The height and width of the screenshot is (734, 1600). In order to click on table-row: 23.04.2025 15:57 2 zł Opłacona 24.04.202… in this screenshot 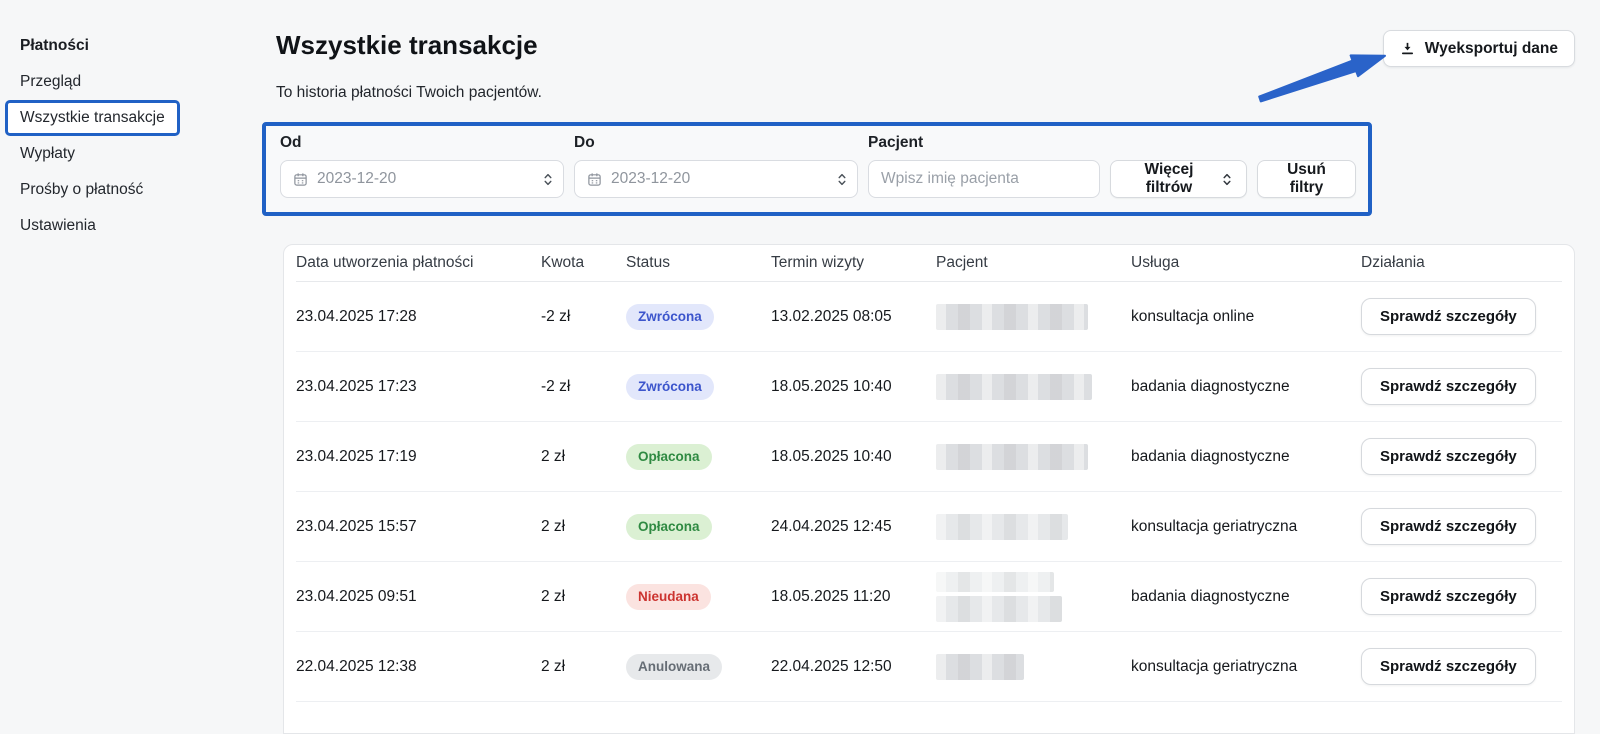, I will do `click(929, 527)`.